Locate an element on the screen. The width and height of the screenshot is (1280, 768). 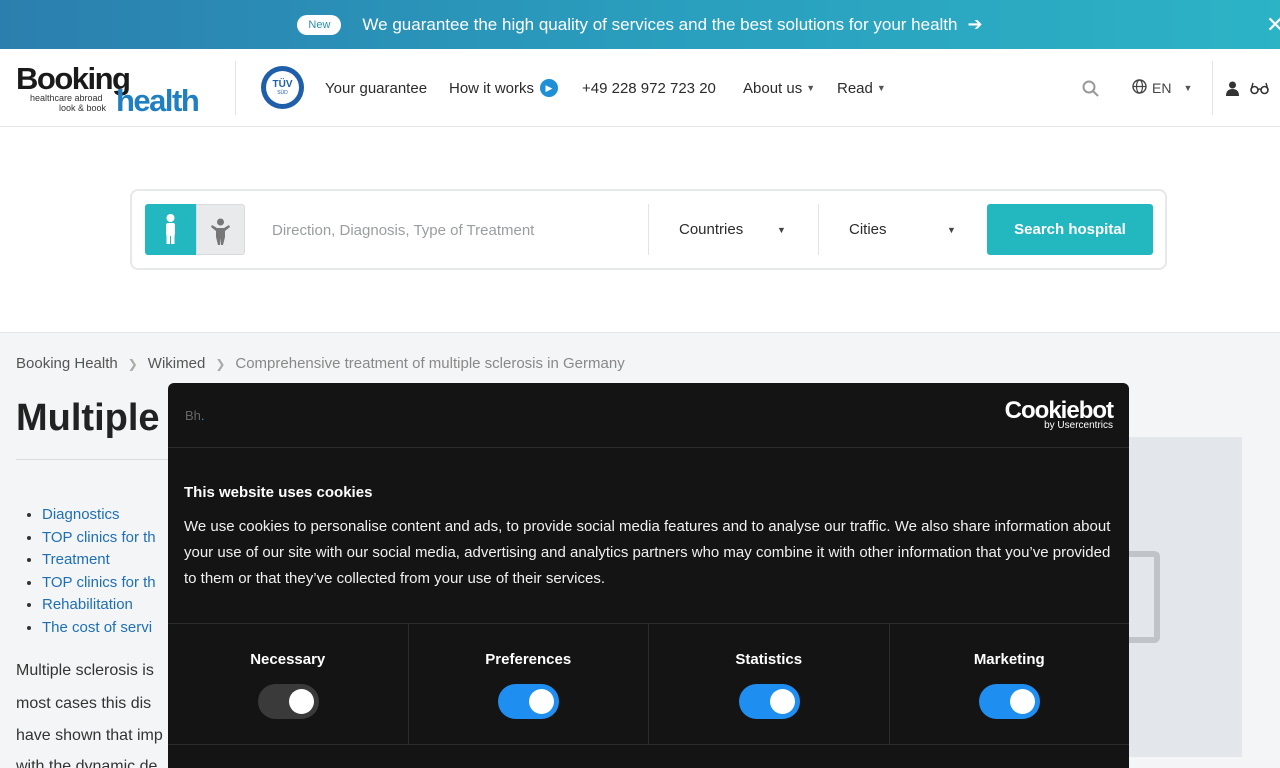
nav-guarantee: Your guarantee is located at coordinates (376, 88).